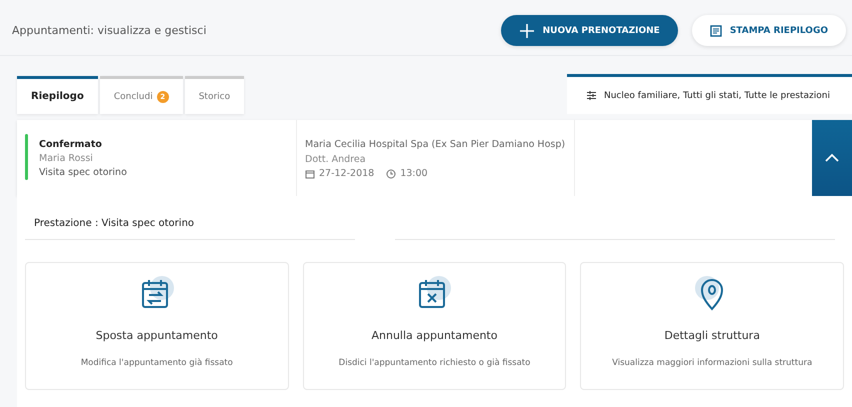 This screenshot has height=407, width=852. I want to click on patient-name: Maria Rossi, so click(66, 158).